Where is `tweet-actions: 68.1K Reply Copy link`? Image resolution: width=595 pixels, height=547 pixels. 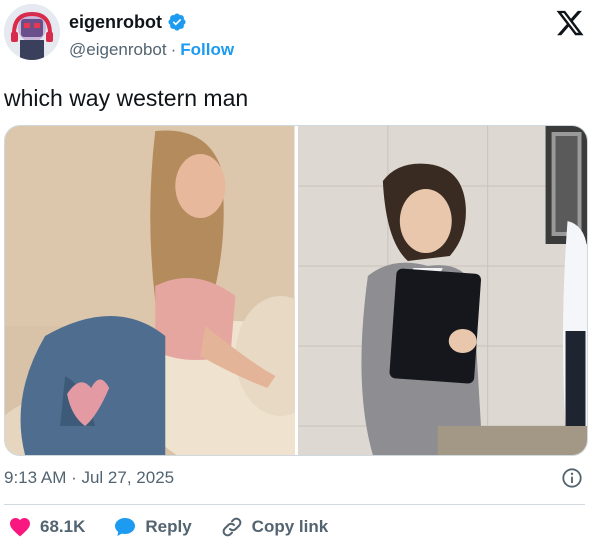
tweet-actions: 68.1K Reply Copy link is located at coordinates (182, 527).